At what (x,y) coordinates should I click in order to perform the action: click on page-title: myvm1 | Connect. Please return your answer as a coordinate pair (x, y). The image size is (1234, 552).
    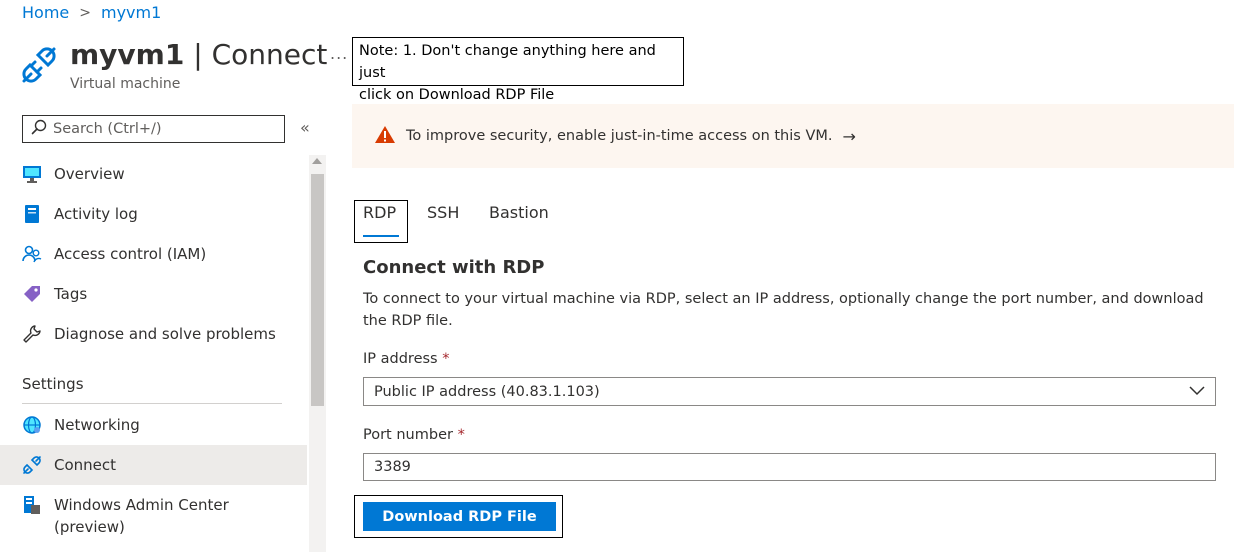
    Looking at the image, I should click on (198, 54).